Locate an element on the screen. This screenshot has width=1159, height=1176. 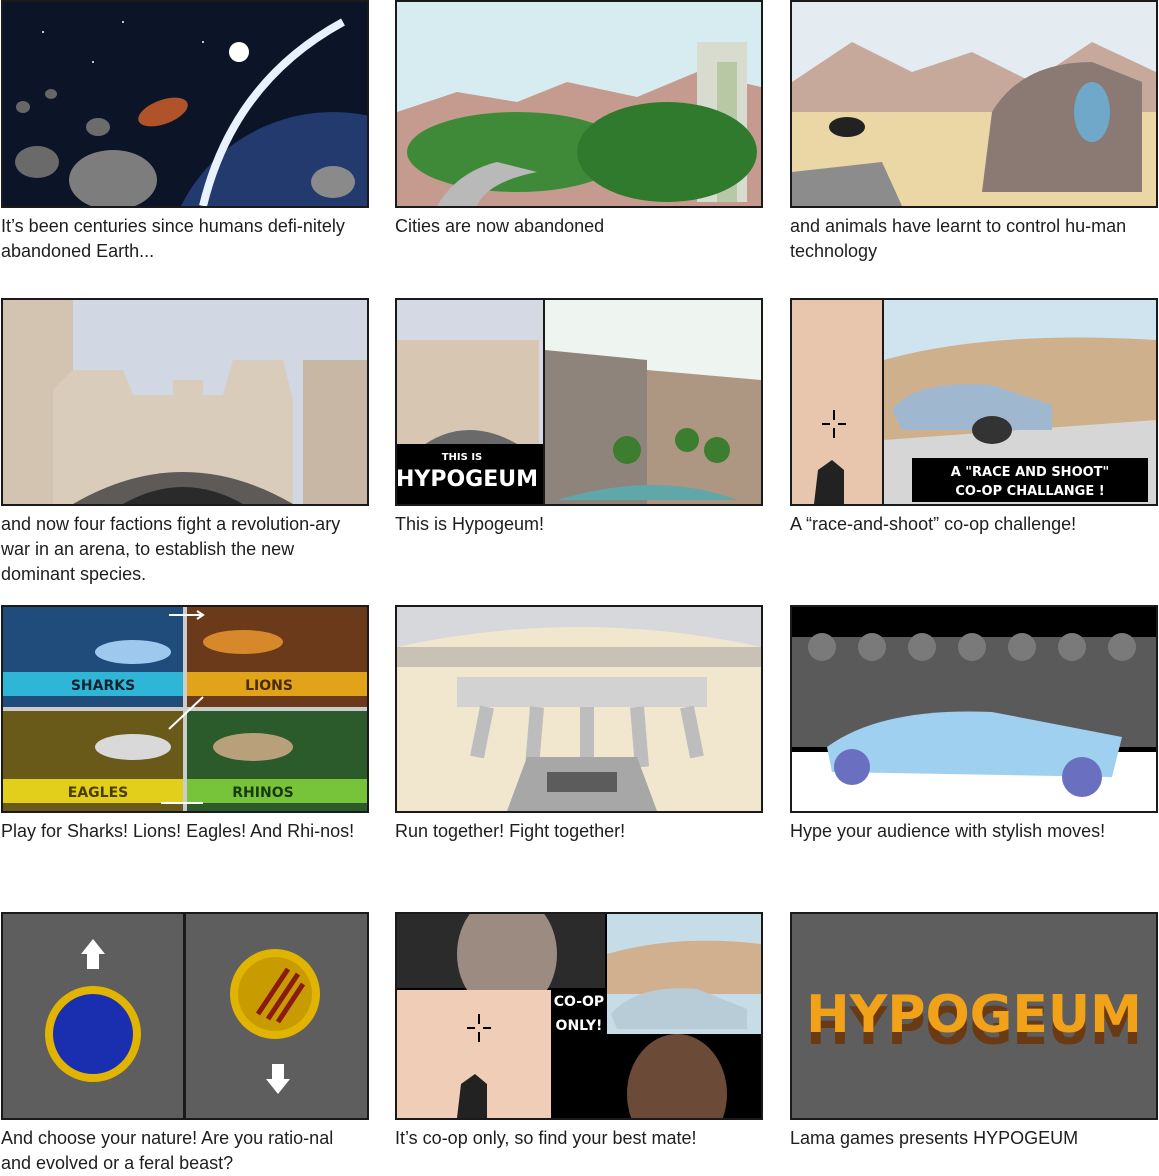
svg-text: A "RACE AND SHOOT" is located at coordinates (1030, 472).